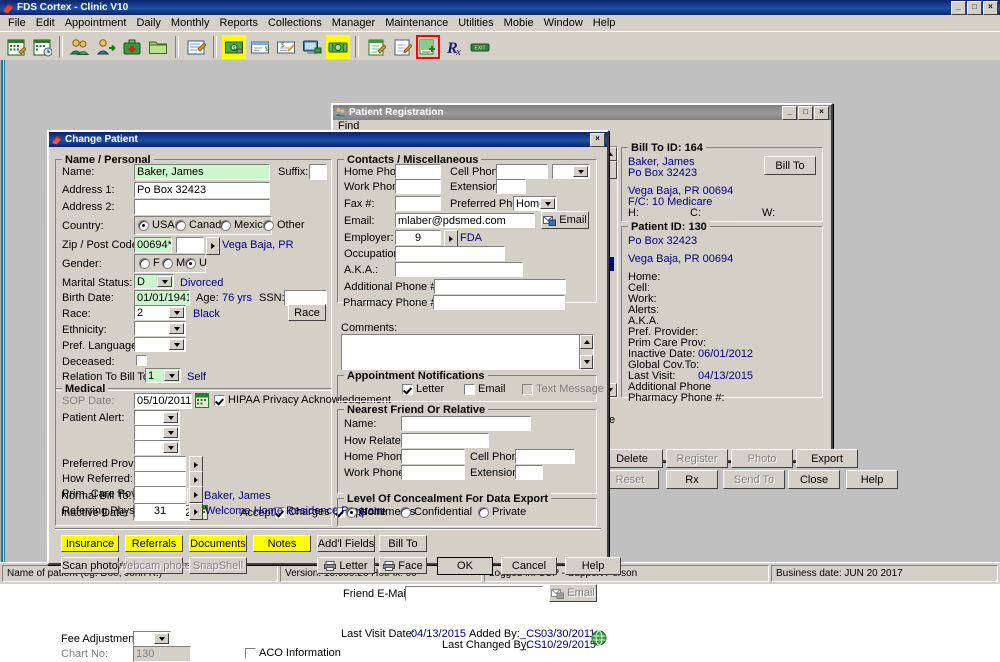 This screenshot has height=662, width=1000. Describe the element at coordinates (814, 479) in the screenshot. I see `registration-close-button: Close` at that location.